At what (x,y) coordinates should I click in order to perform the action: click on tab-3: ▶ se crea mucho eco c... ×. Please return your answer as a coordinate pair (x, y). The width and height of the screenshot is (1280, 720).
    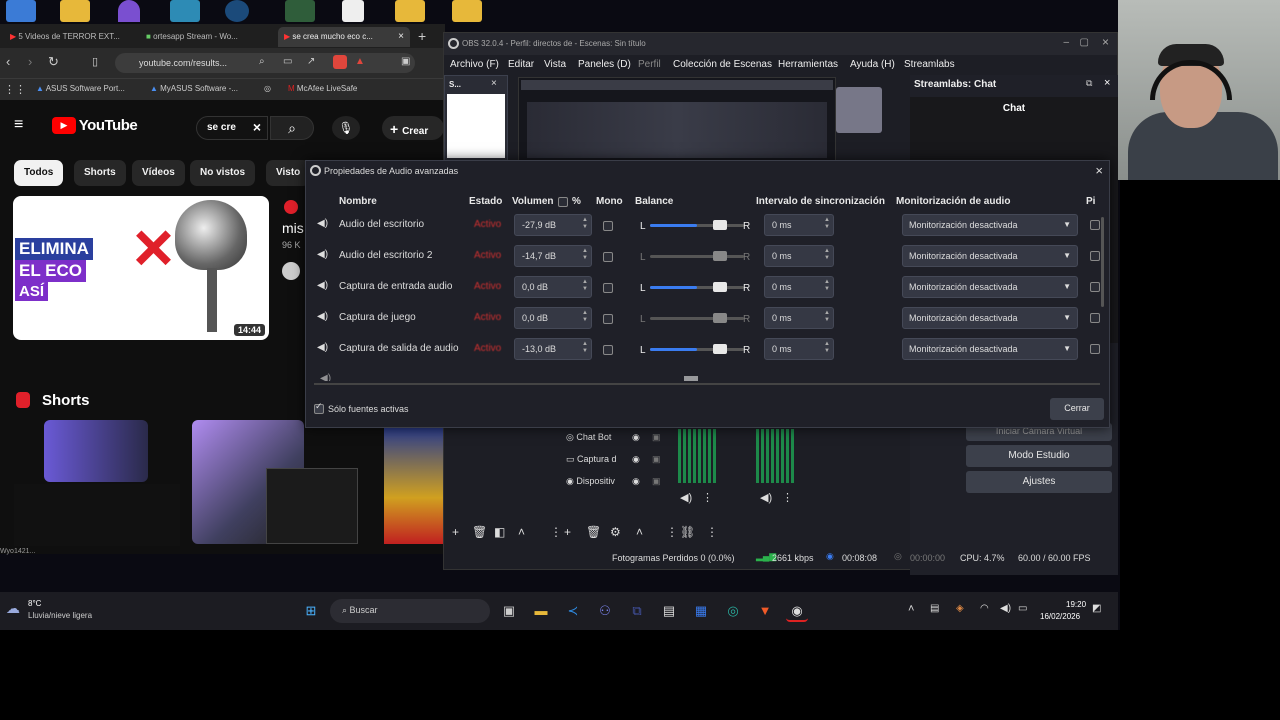
    Looking at the image, I should click on (344, 37).